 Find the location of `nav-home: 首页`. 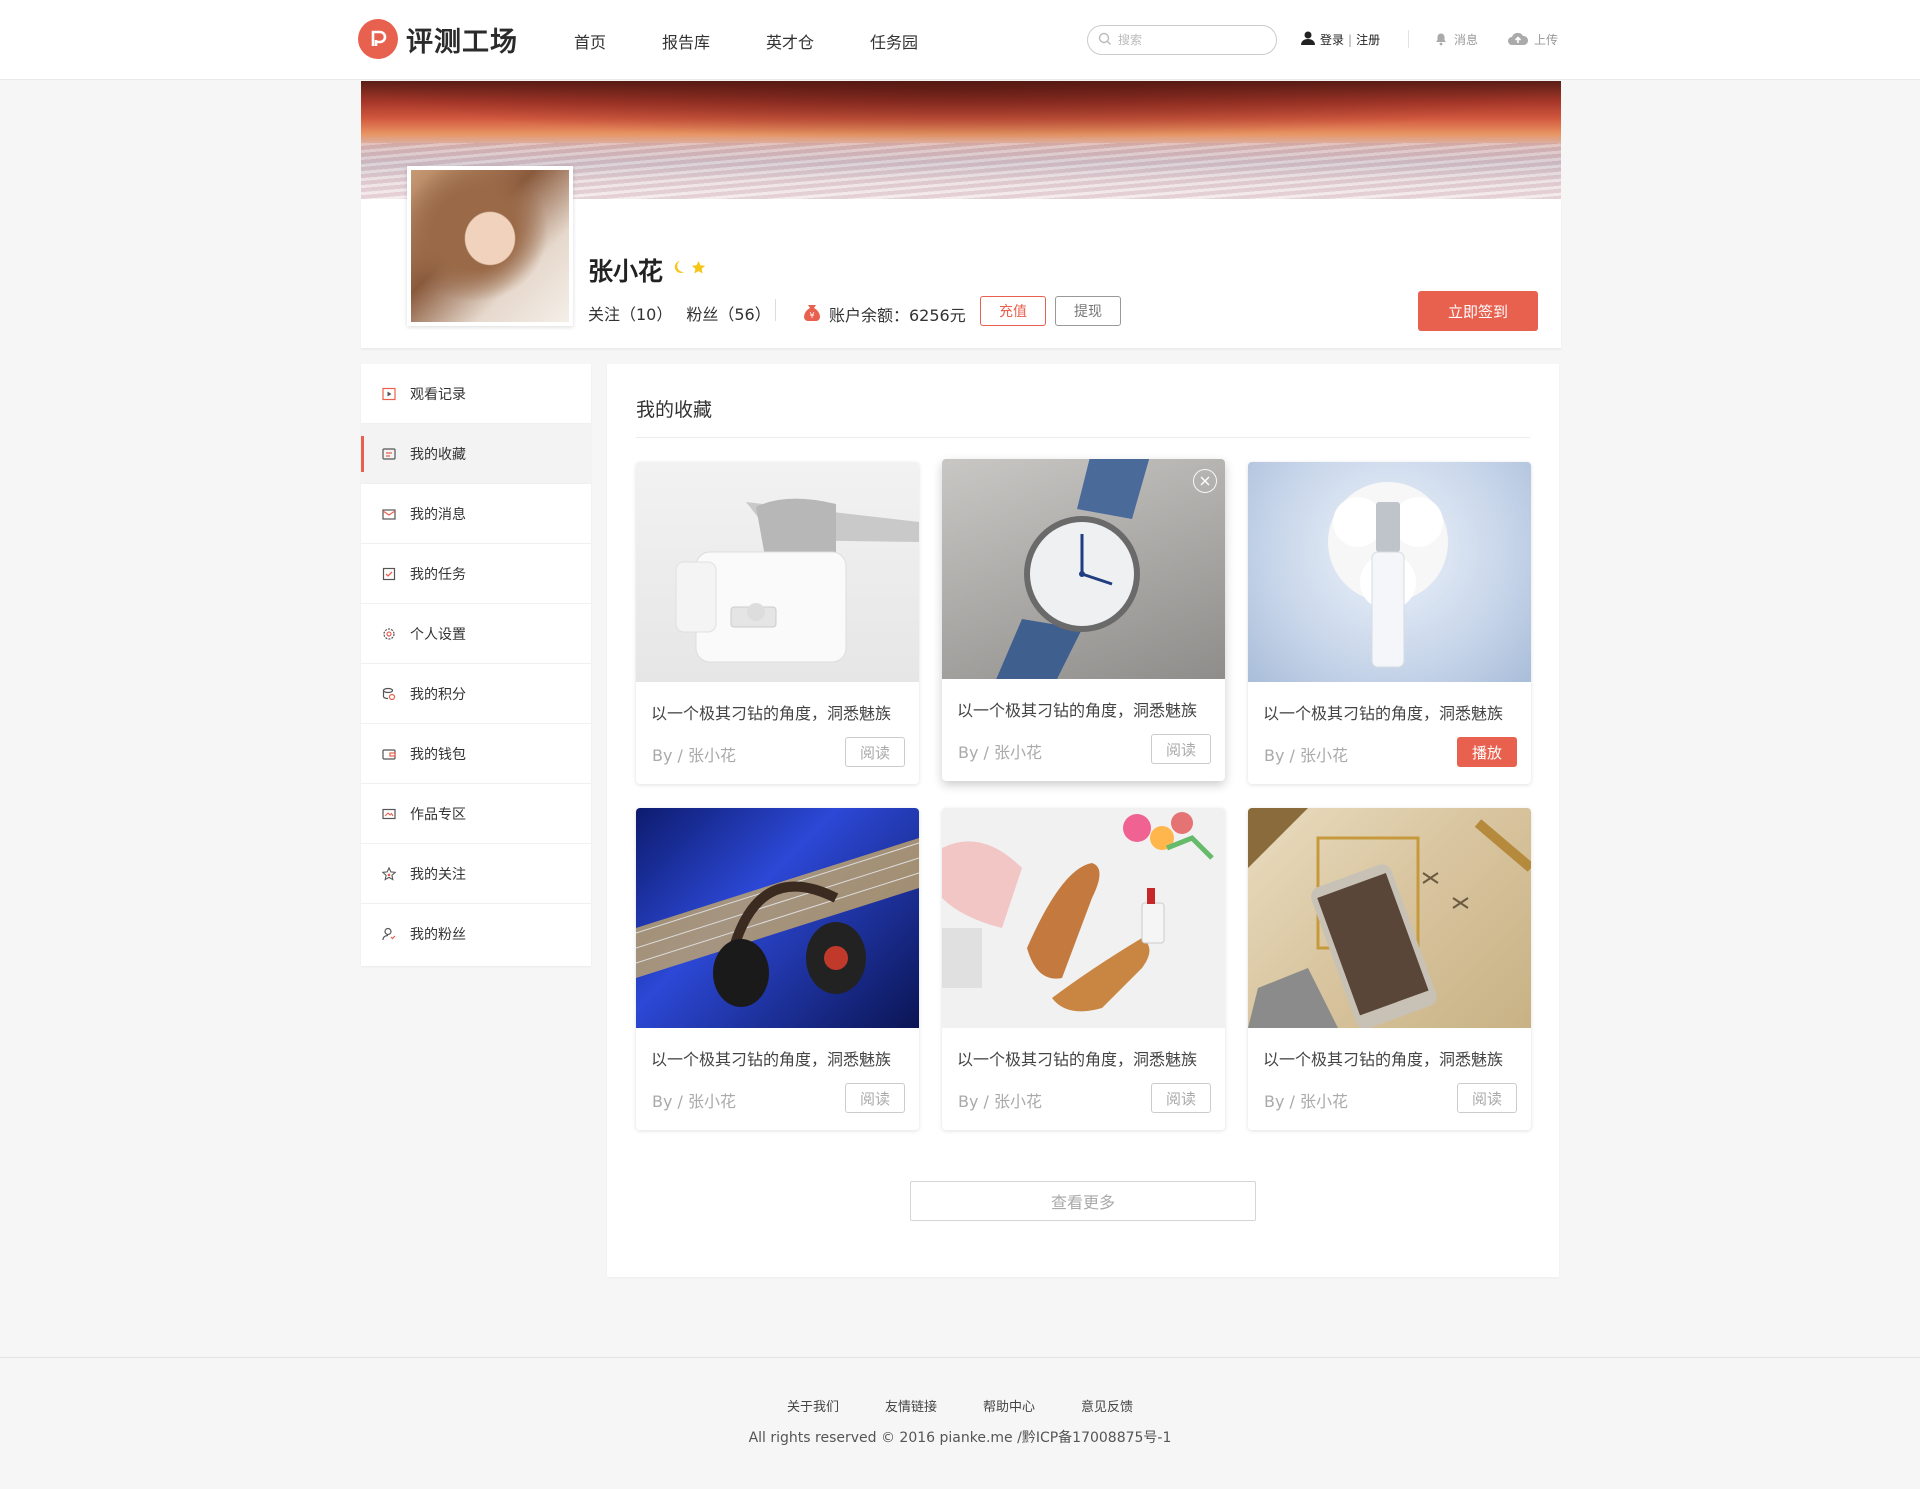

nav-home: 首页 is located at coordinates (590, 41).